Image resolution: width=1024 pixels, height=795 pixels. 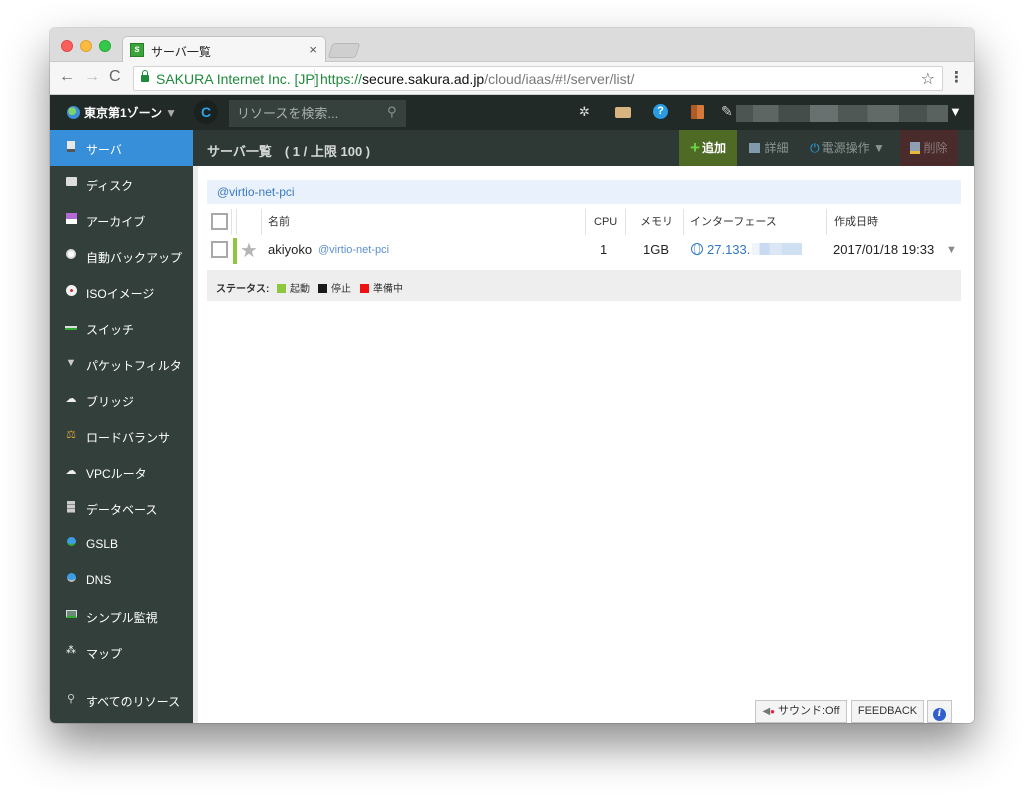 What do you see at coordinates (727, 111) in the screenshot?
I see `feather-icon: ✎` at bounding box center [727, 111].